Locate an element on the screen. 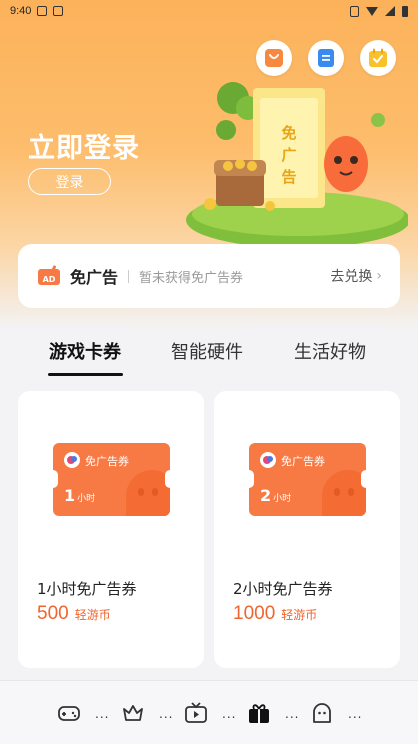 This screenshot has height=744, width=418. shop-icon is located at coordinates (274, 58).